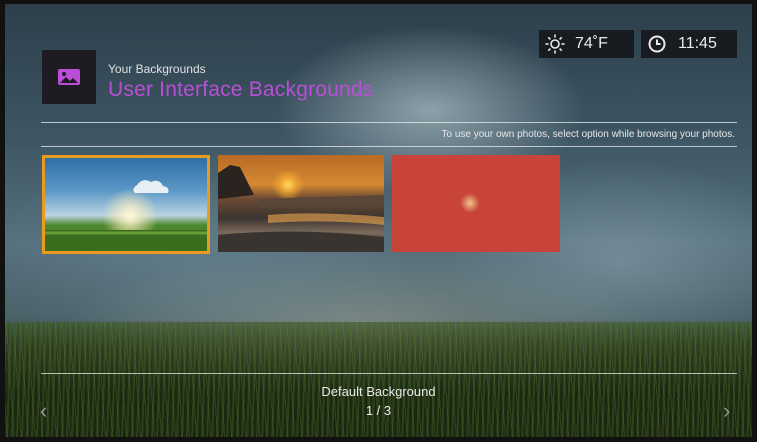  Describe the element at coordinates (389, 122) in the screenshot. I see `divider-top` at that location.